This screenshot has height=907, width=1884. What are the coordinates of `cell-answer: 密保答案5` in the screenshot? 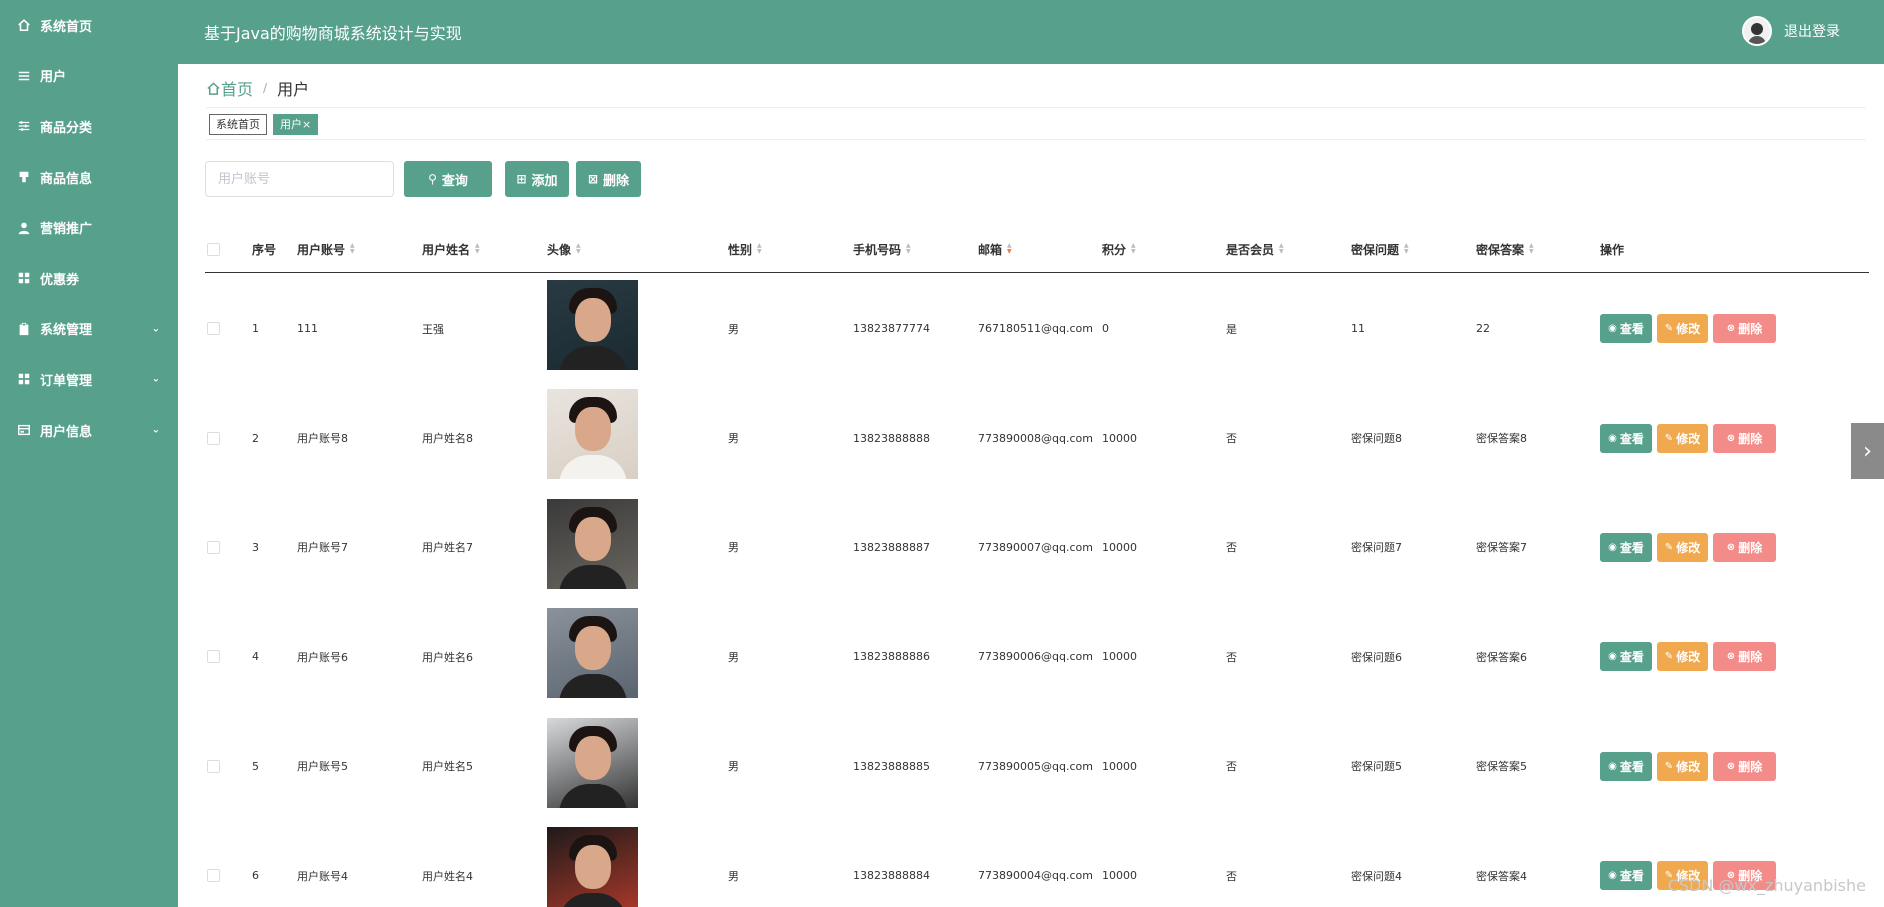 It's located at (1501, 767).